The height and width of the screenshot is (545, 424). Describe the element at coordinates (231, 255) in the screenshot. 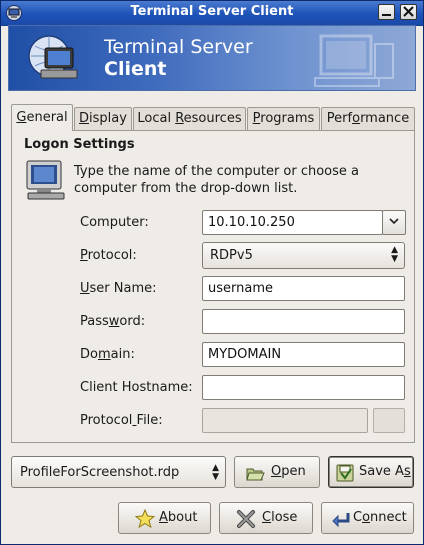

I see `protocol-value: RDPv5` at that location.